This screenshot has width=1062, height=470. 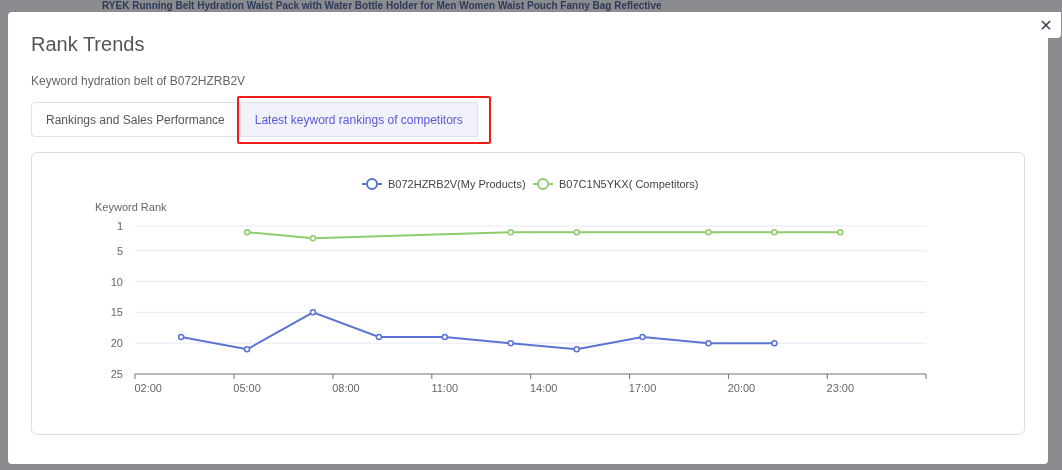 I want to click on dialog-title: Rank Trends, so click(x=88, y=44).